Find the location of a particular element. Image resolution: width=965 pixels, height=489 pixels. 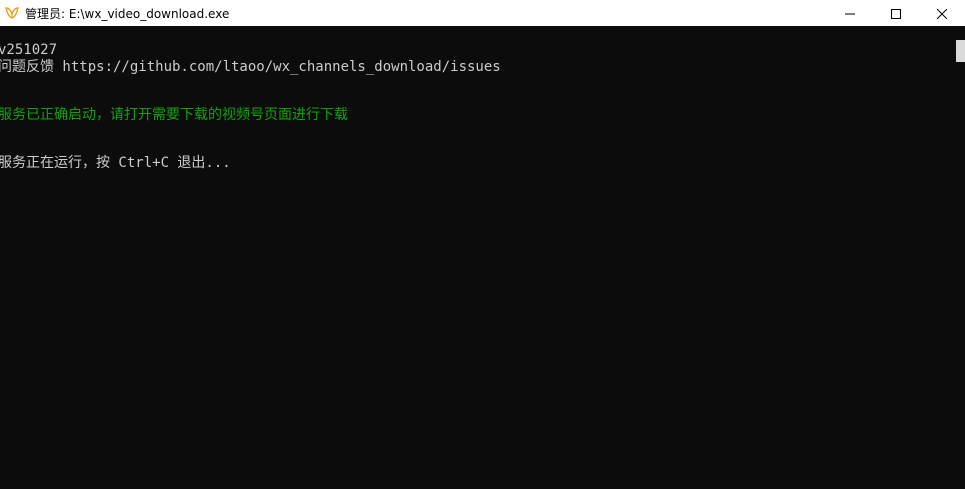

service-started-line: 服务已正确启动，请打开需要下载的视频号页面进行下载 is located at coordinates (174, 115).